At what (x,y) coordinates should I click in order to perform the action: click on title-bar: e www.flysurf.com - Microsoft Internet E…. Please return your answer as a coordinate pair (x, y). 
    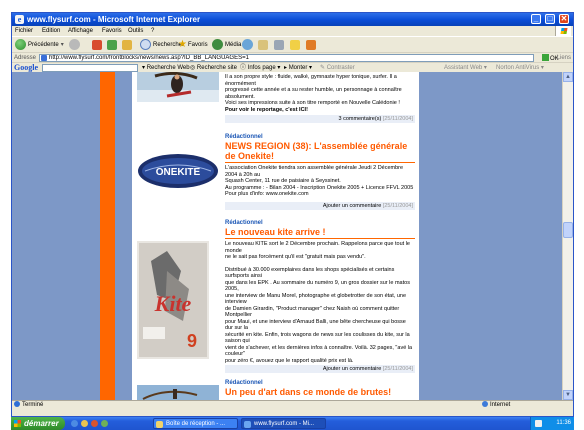
    Looking at the image, I should click on (292, 19).